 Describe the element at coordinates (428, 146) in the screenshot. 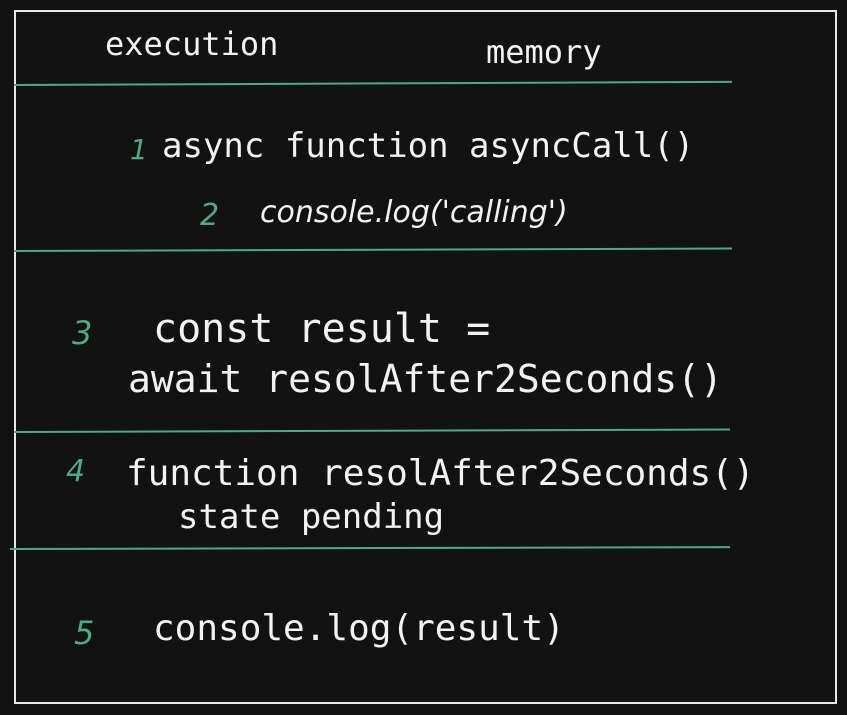

I see `step-1-text: async function asyncCall()` at that location.